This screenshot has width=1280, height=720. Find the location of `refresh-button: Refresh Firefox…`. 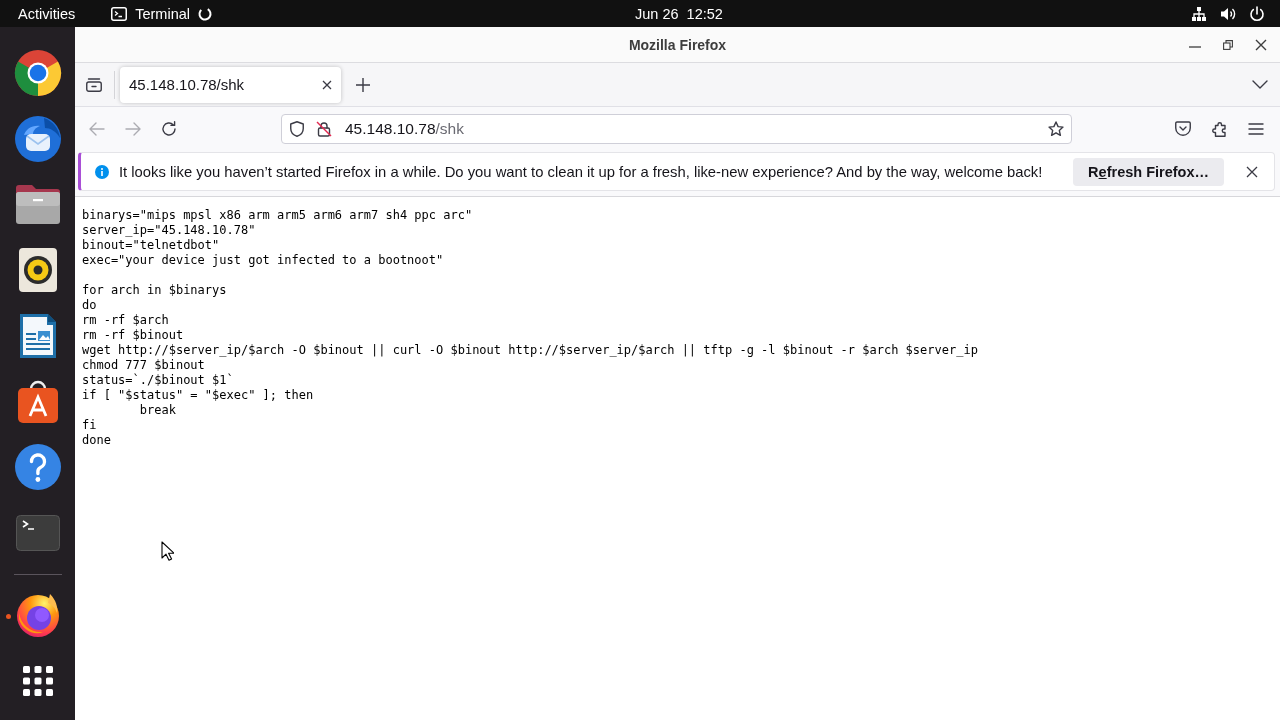

refresh-button: Refresh Firefox… is located at coordinates (1148, 171).